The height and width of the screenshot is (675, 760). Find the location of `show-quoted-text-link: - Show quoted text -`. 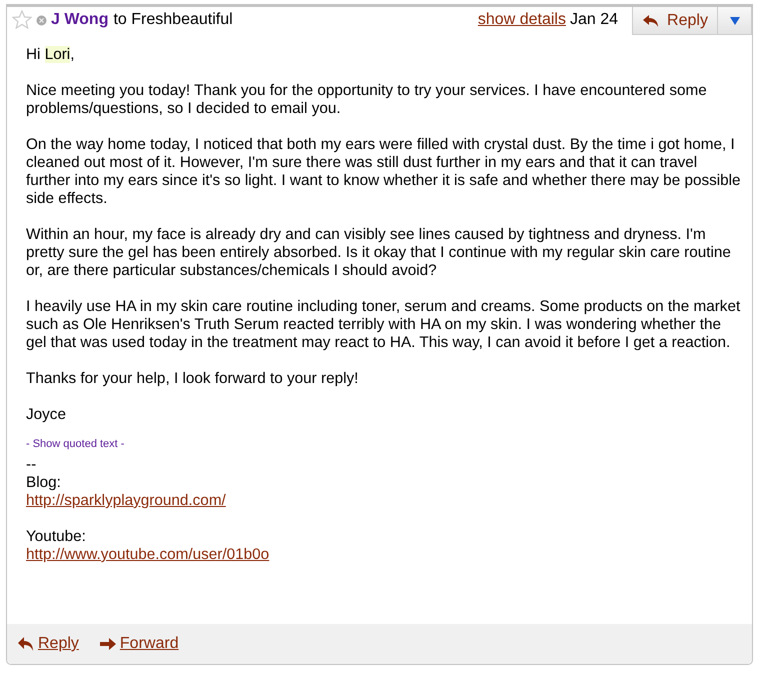

show-quoted-text-link: - Show quoted text - is located at coordinates (384, 444).